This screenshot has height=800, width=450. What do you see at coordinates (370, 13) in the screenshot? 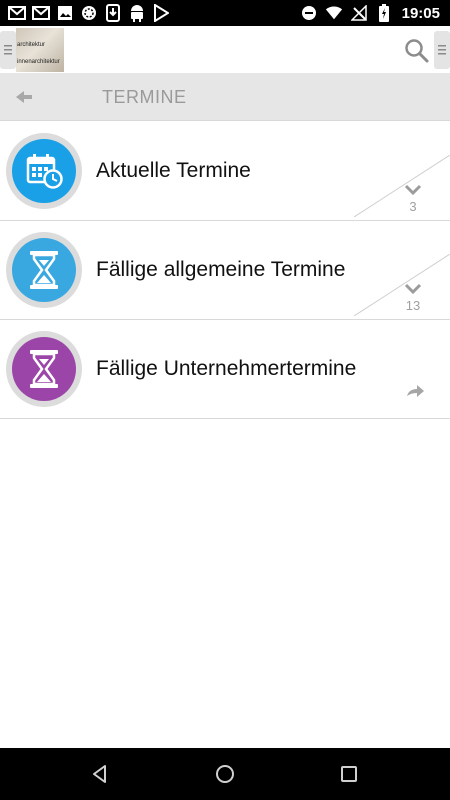
I see `system-icons: 19:05` at bounding box center [370, 13].